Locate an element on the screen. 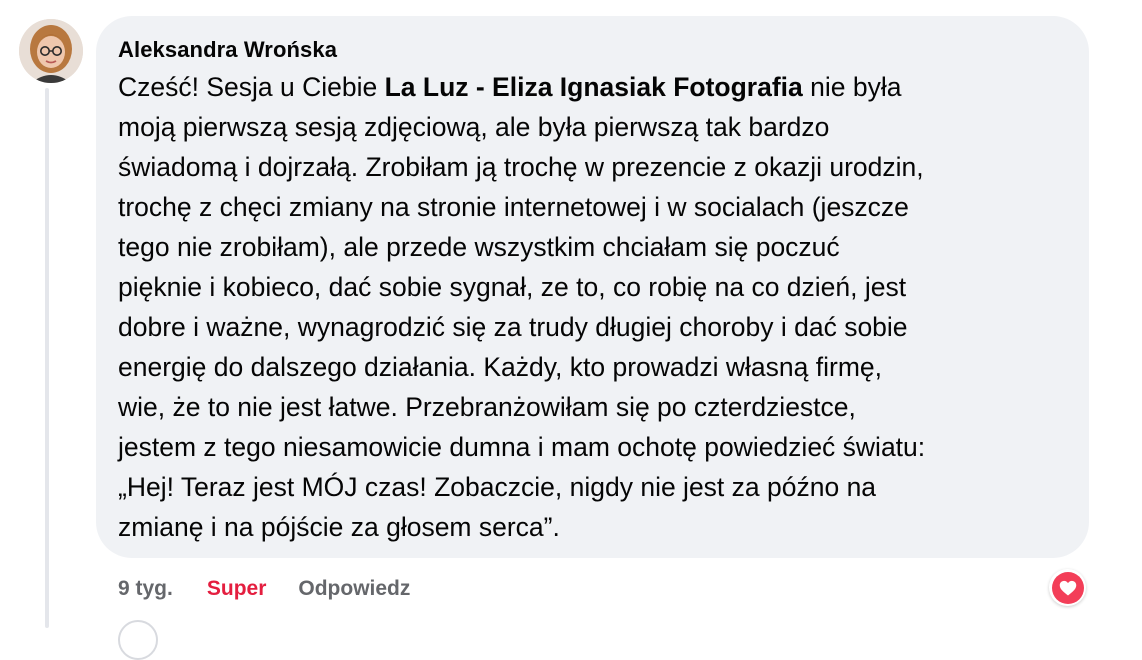 The width and height of the screenshot is (1142, 660). comment-author: Aleksandra Wrońska is located at coordinates (591, 50).